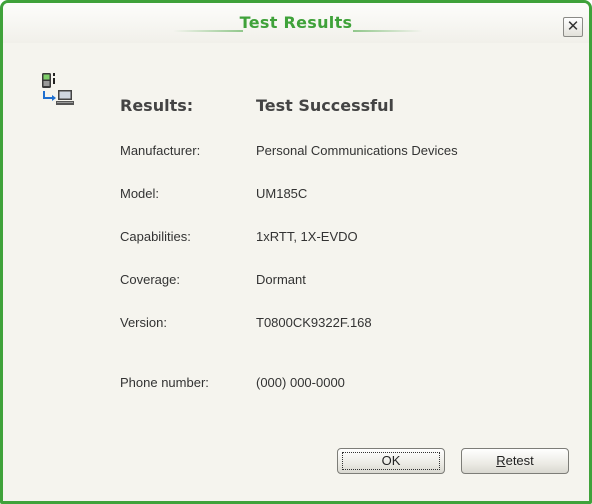 Image resolution: width=592 pixels, height=504 pixels. What do you see at coordinates (282, 193) in the screenshot?
I see `model-value: UM185C` at bounding box center [282, 193].